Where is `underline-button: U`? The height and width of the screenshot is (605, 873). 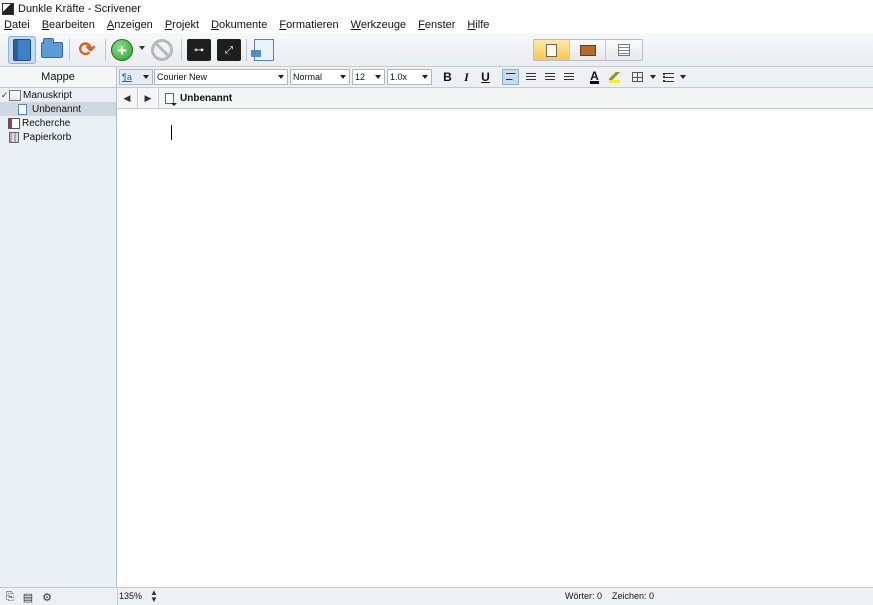
underline-button: U is located at coordinates (485, 77).